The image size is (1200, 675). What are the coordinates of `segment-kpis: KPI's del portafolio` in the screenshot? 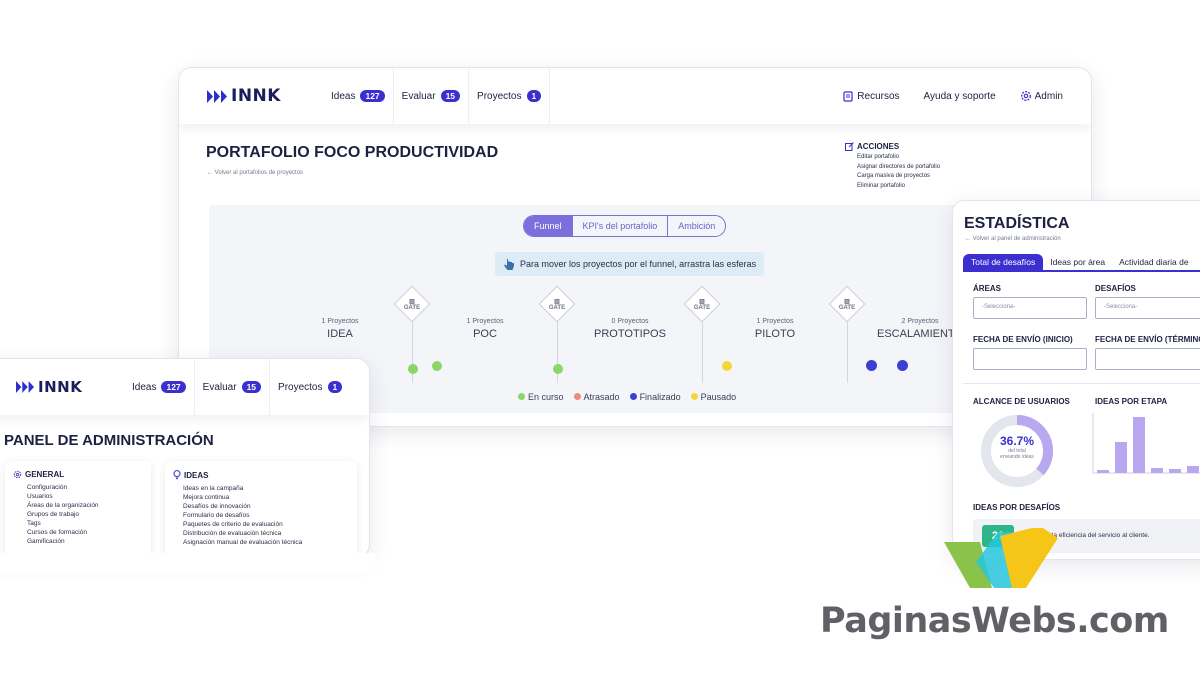 It's located at (620, 226).